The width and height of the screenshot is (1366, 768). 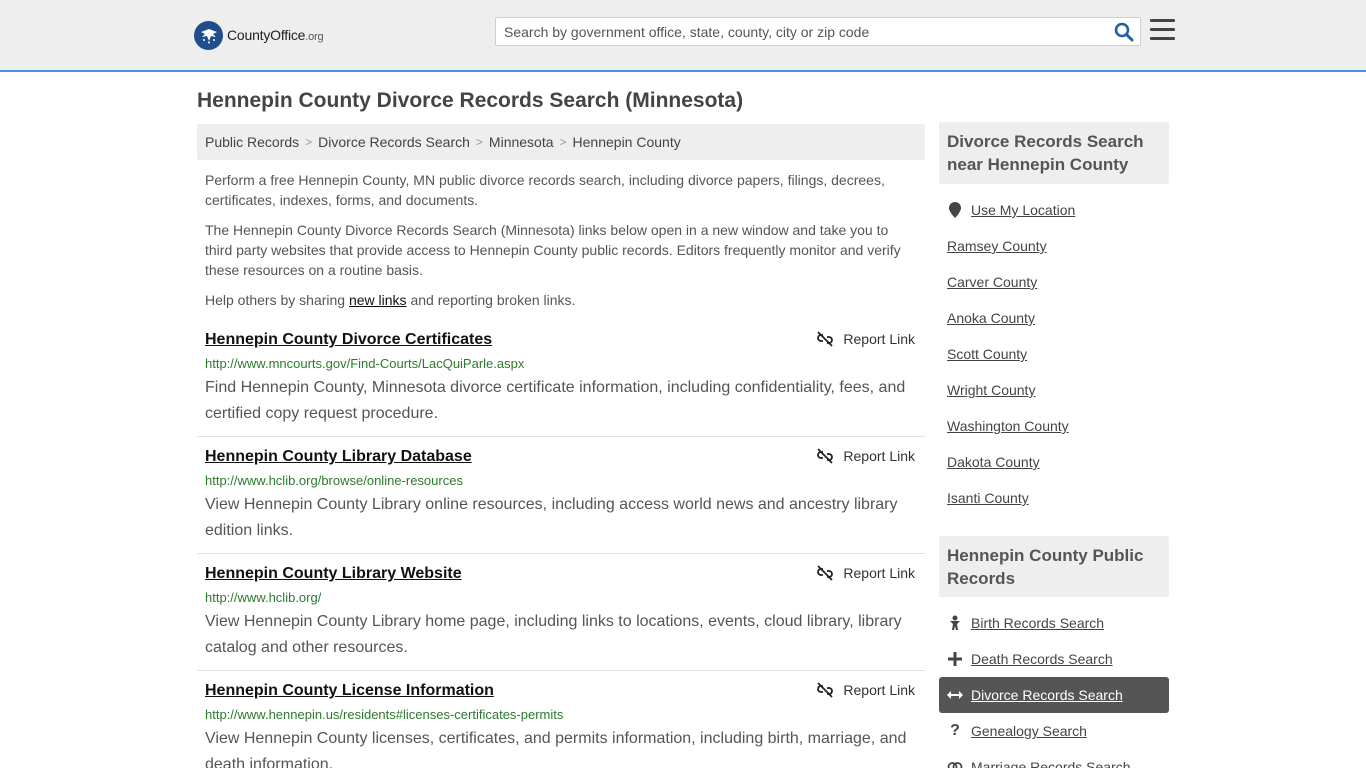 I want to click on rings-icon, so click(x=955, y=763).